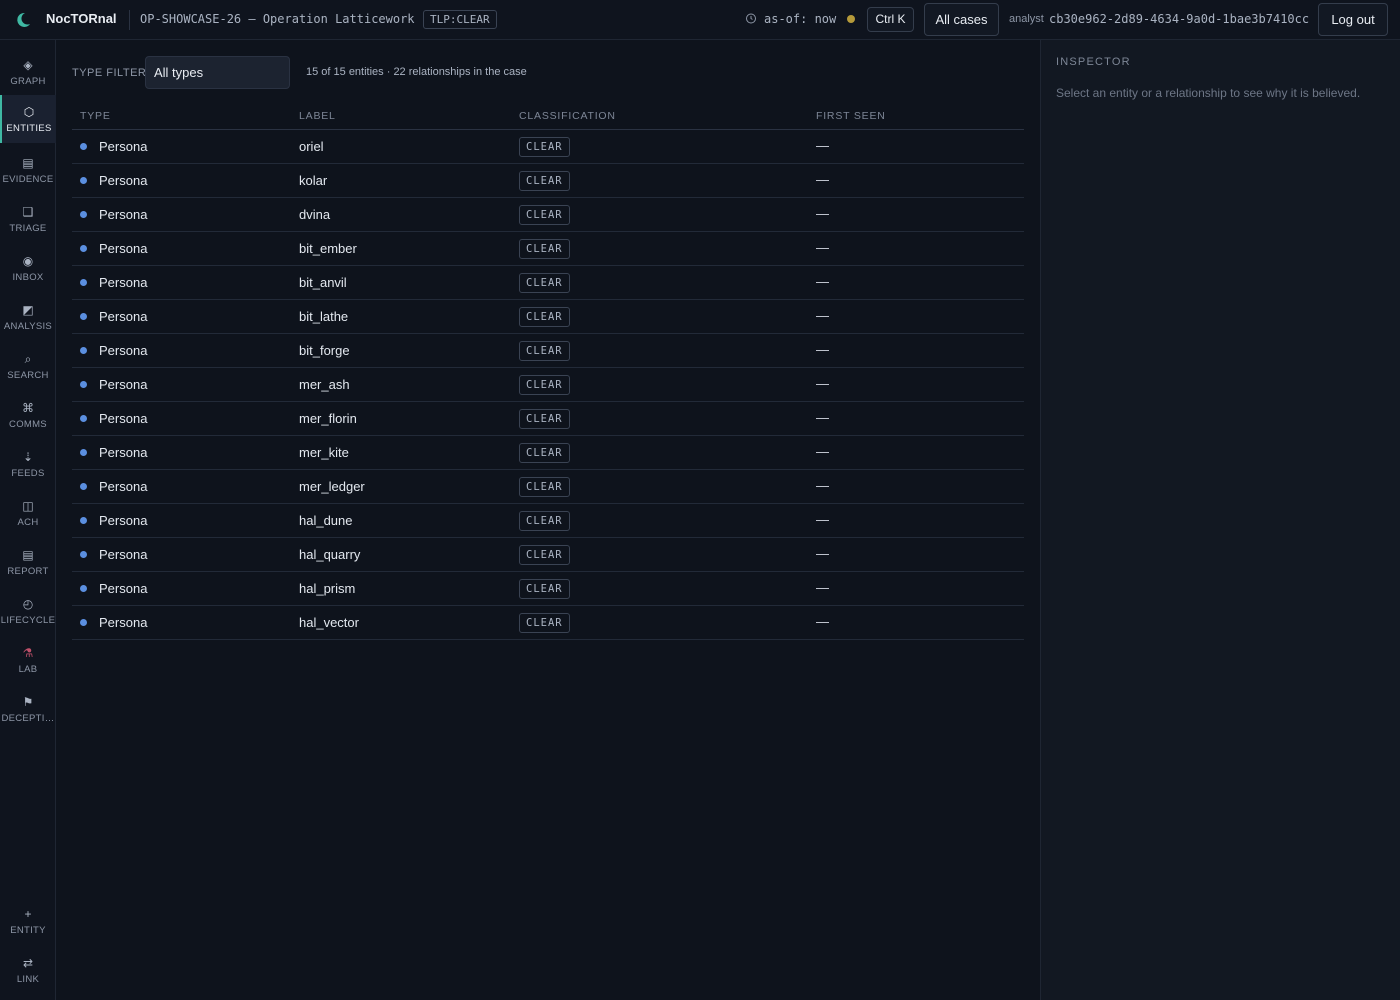 Image resolution: width=1400 pixels, height=1000 pixels. I want to click on nav-analysis: ◩ ANALYSIS, so click(28, 317).